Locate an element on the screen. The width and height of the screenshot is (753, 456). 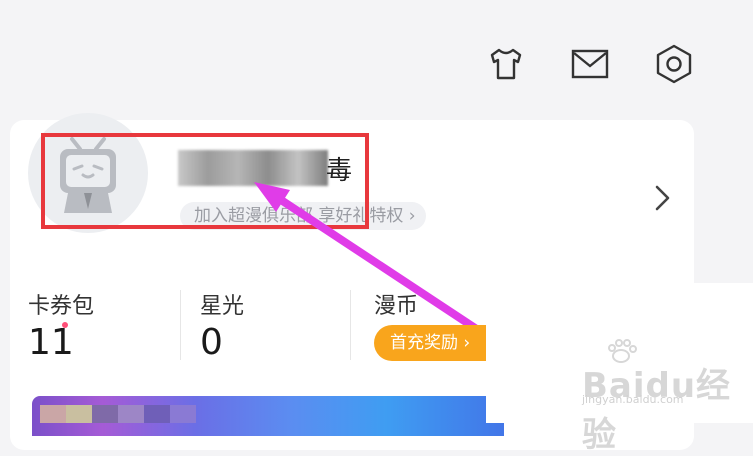
stat-value-starlight: 0 is located at coordinates (211, 342).